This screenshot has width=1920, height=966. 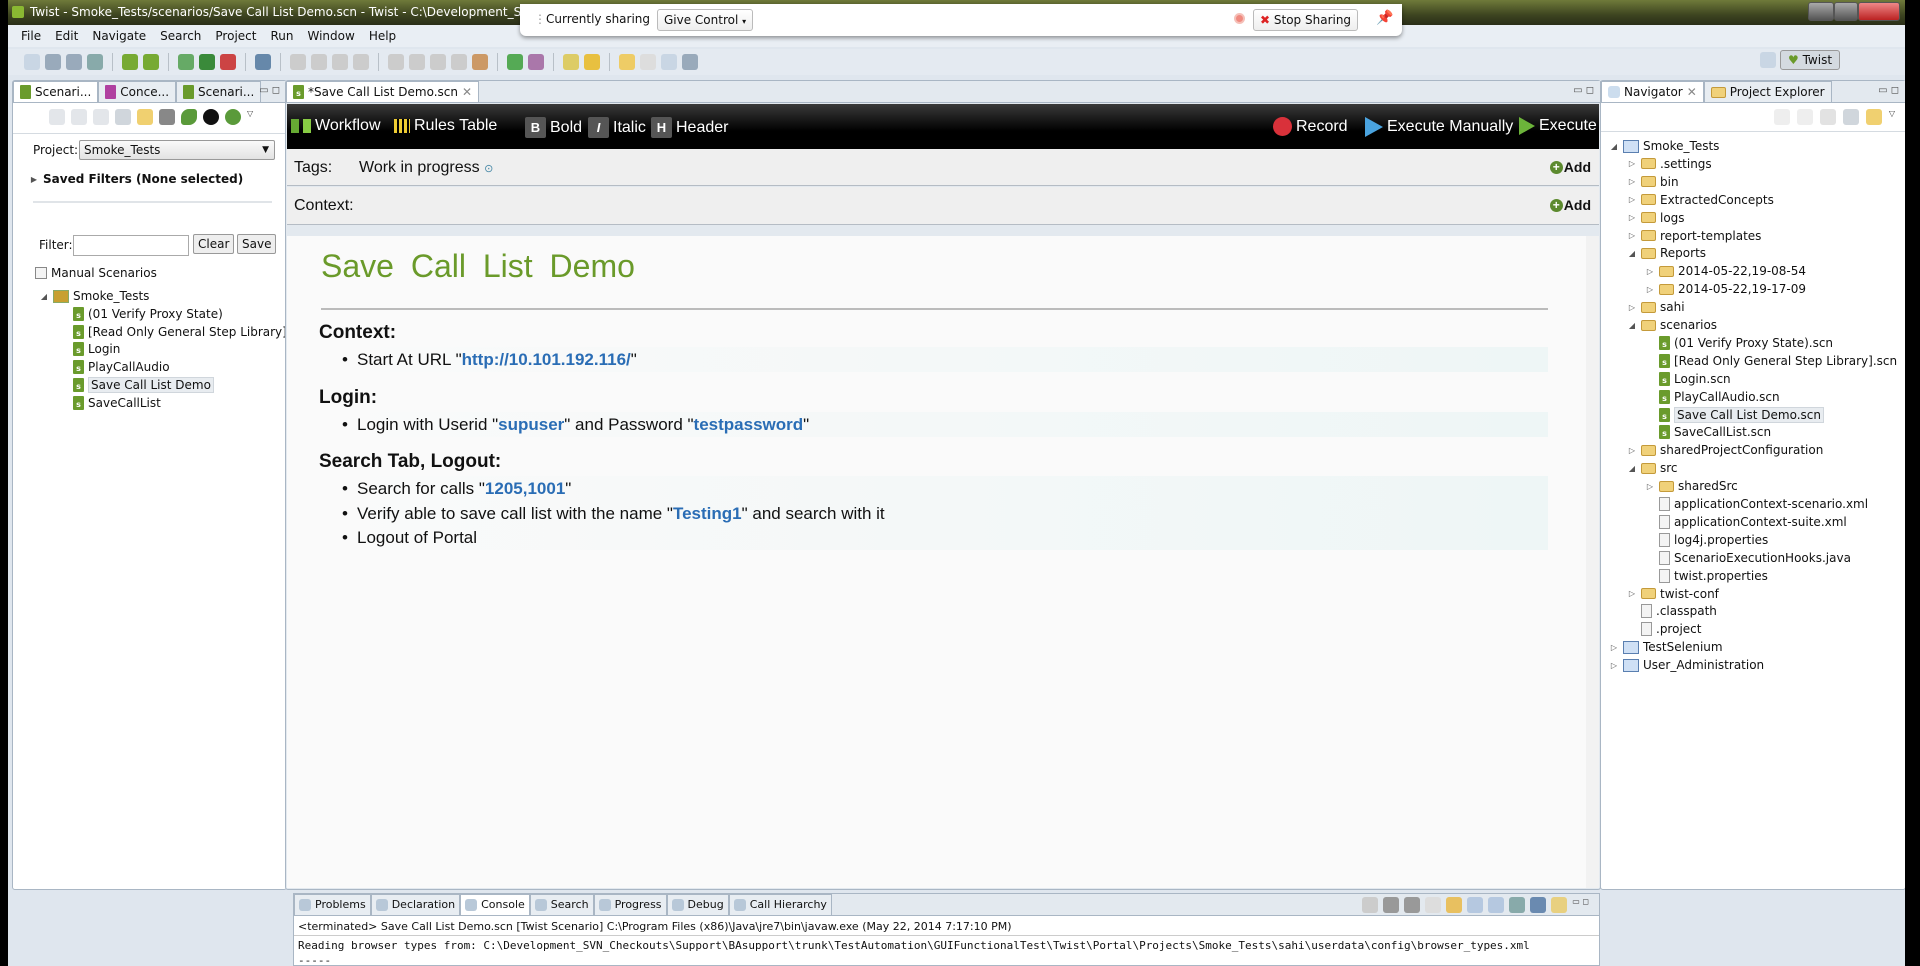 What do you see at coordinates (1821, 11) in the screenshot?
I see `minimize-button` at bounding box center [1821, 11].